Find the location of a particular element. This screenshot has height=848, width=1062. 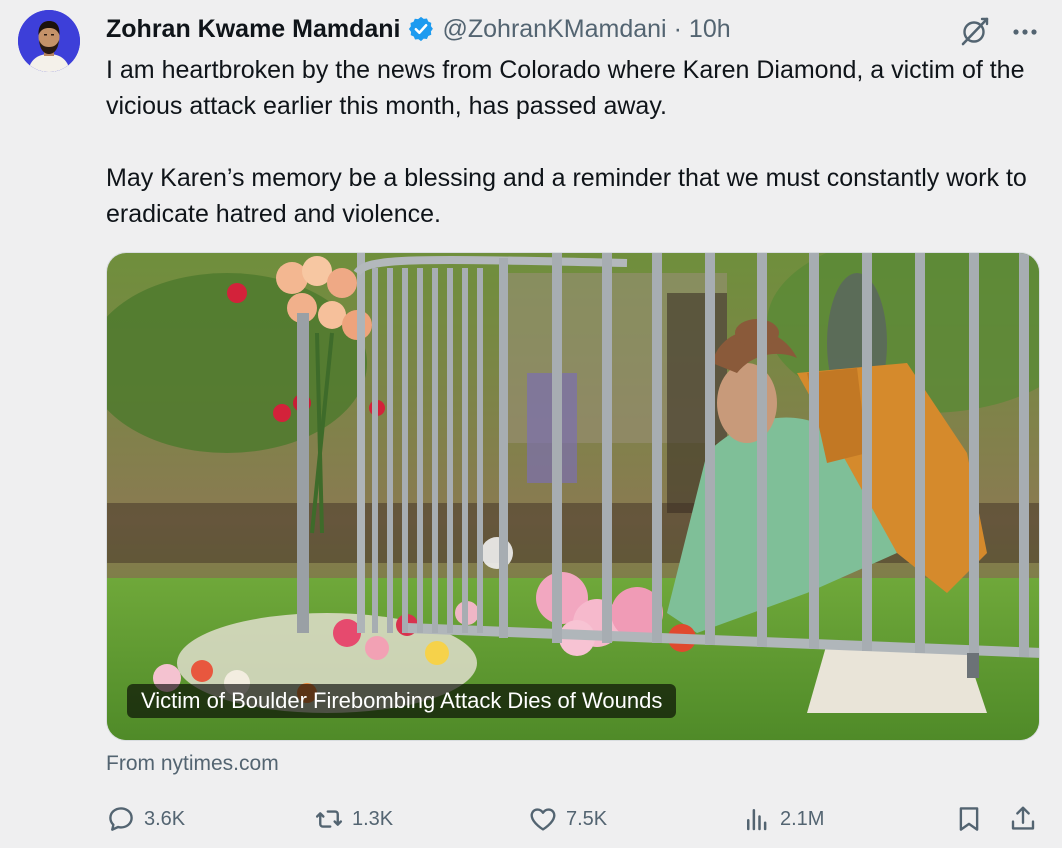

grok-icon is located at coordinates (975, 31).